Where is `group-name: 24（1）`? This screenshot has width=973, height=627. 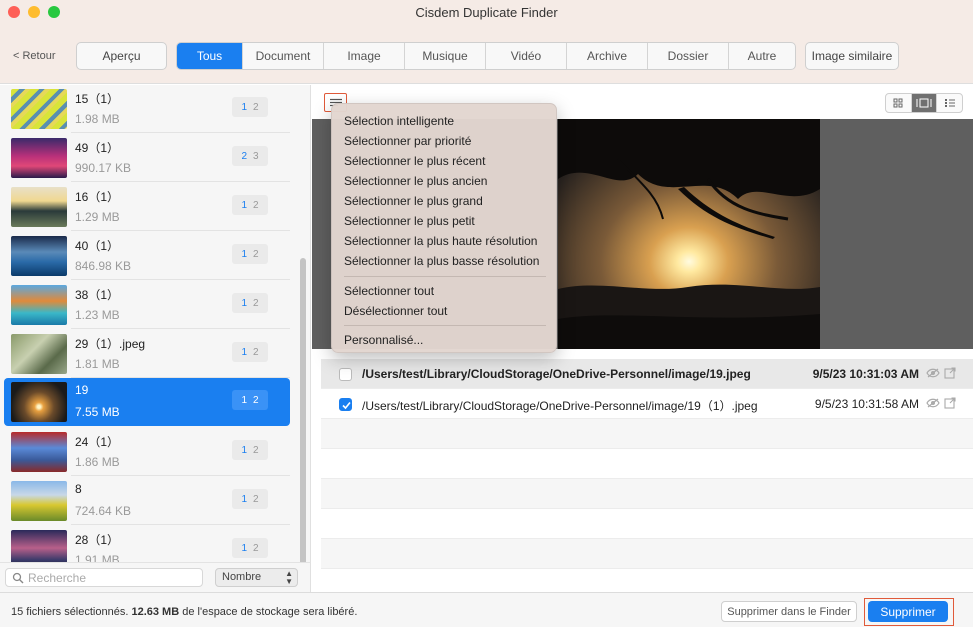 group-name: 24（1） is located at coordinates (97, 442).